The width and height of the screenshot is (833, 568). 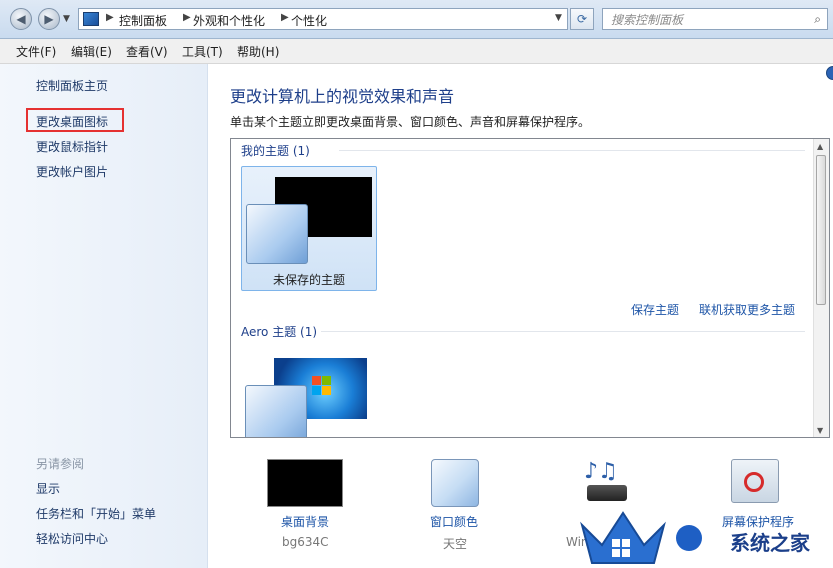 What do you see at coordinates (655, 309) in the screenshot?
I see `save-theme-link: 保存主题` at bounding box center [655, 309].